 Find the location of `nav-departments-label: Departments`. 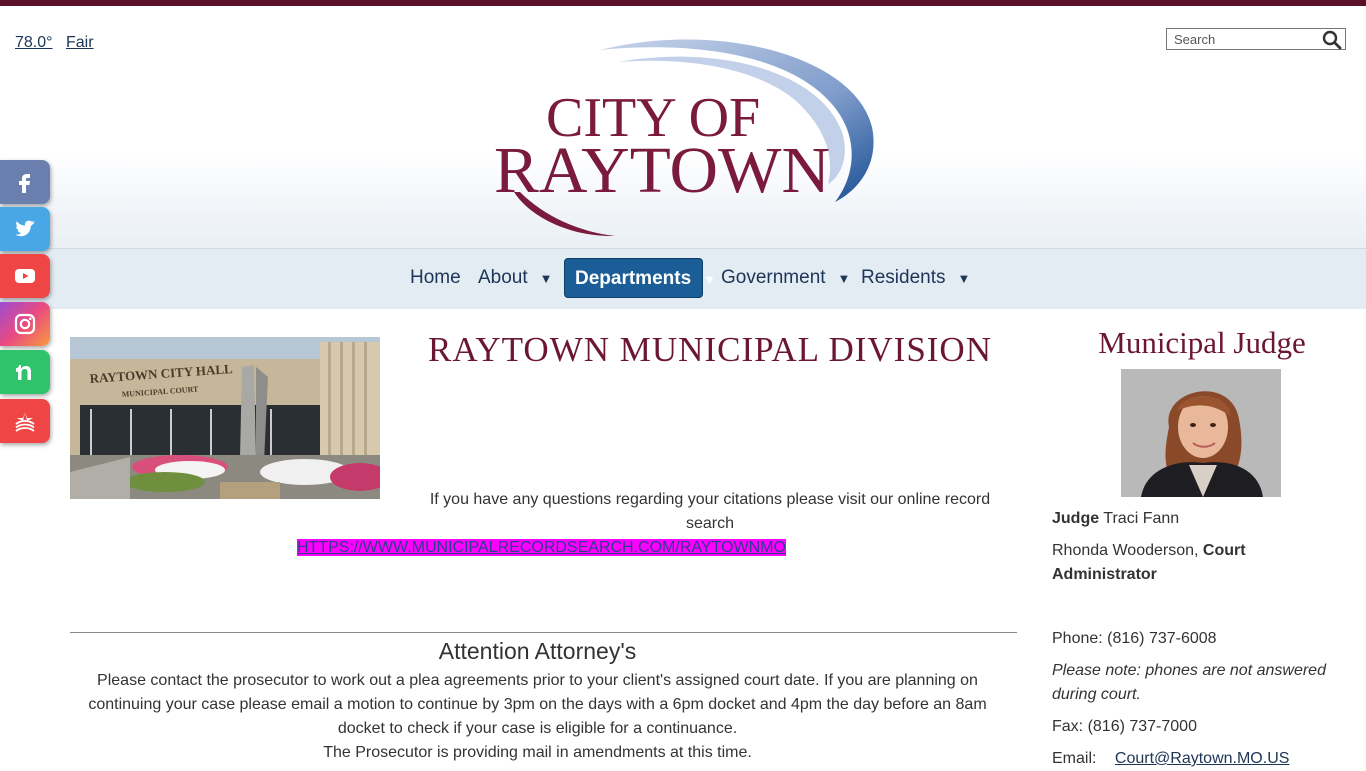

nav-departments-label: Departments is located at coordinates (633, 278).